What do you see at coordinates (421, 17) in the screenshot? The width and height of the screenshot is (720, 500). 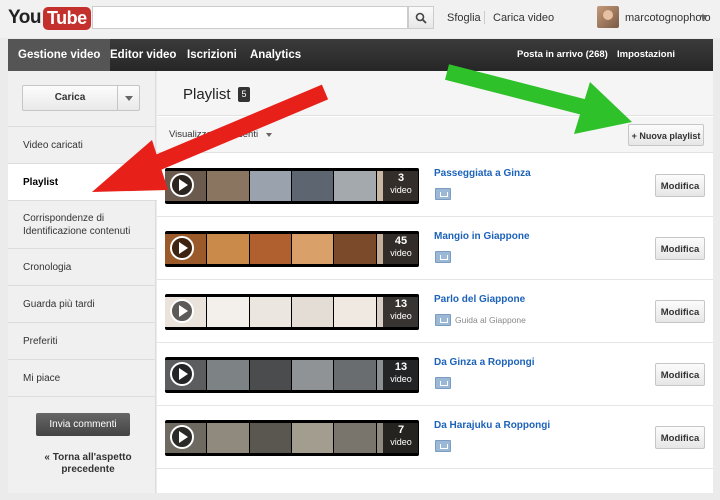 I see `search-button` at bounding box center [421, 17].